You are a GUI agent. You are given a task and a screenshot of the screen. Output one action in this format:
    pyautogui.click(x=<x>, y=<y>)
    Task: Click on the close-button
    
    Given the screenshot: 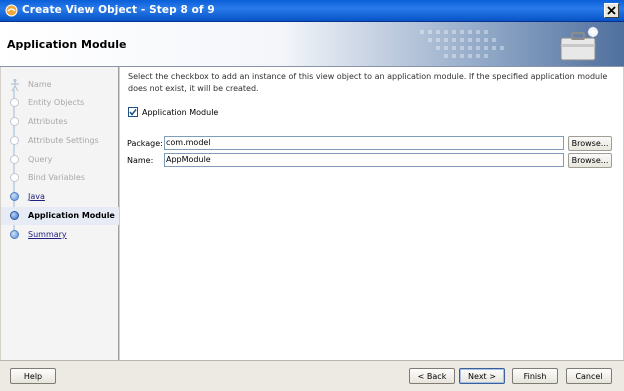 What is the action you would take?
    pyautogui.click(x=611, y=10)
    